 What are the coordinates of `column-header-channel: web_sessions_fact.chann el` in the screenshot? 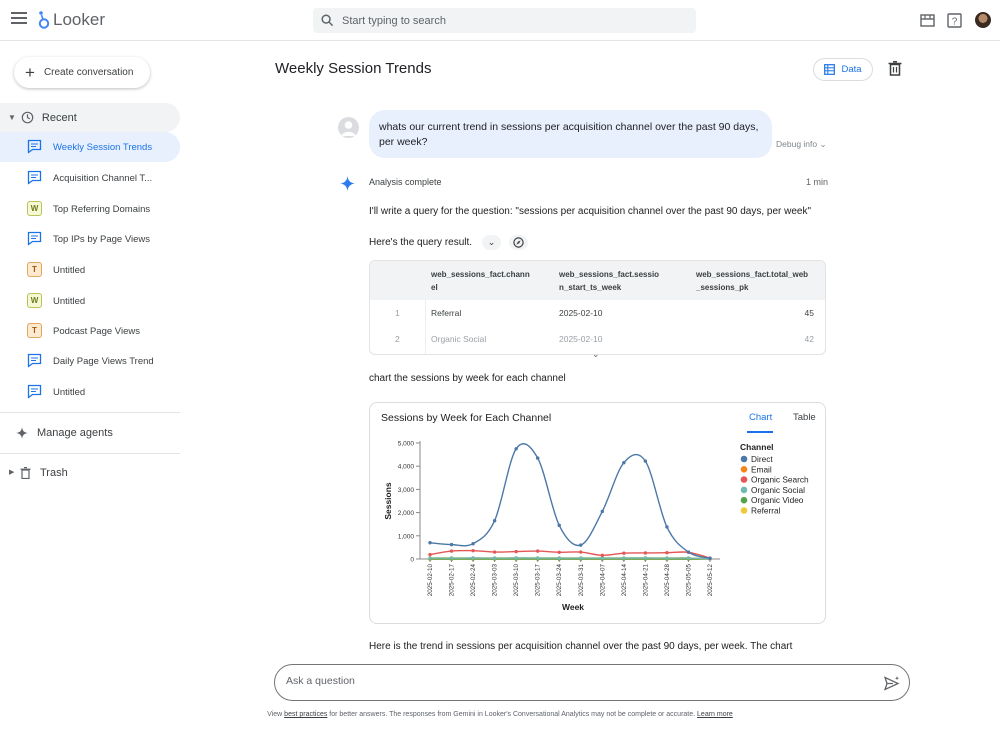 It's located at (480, 281).